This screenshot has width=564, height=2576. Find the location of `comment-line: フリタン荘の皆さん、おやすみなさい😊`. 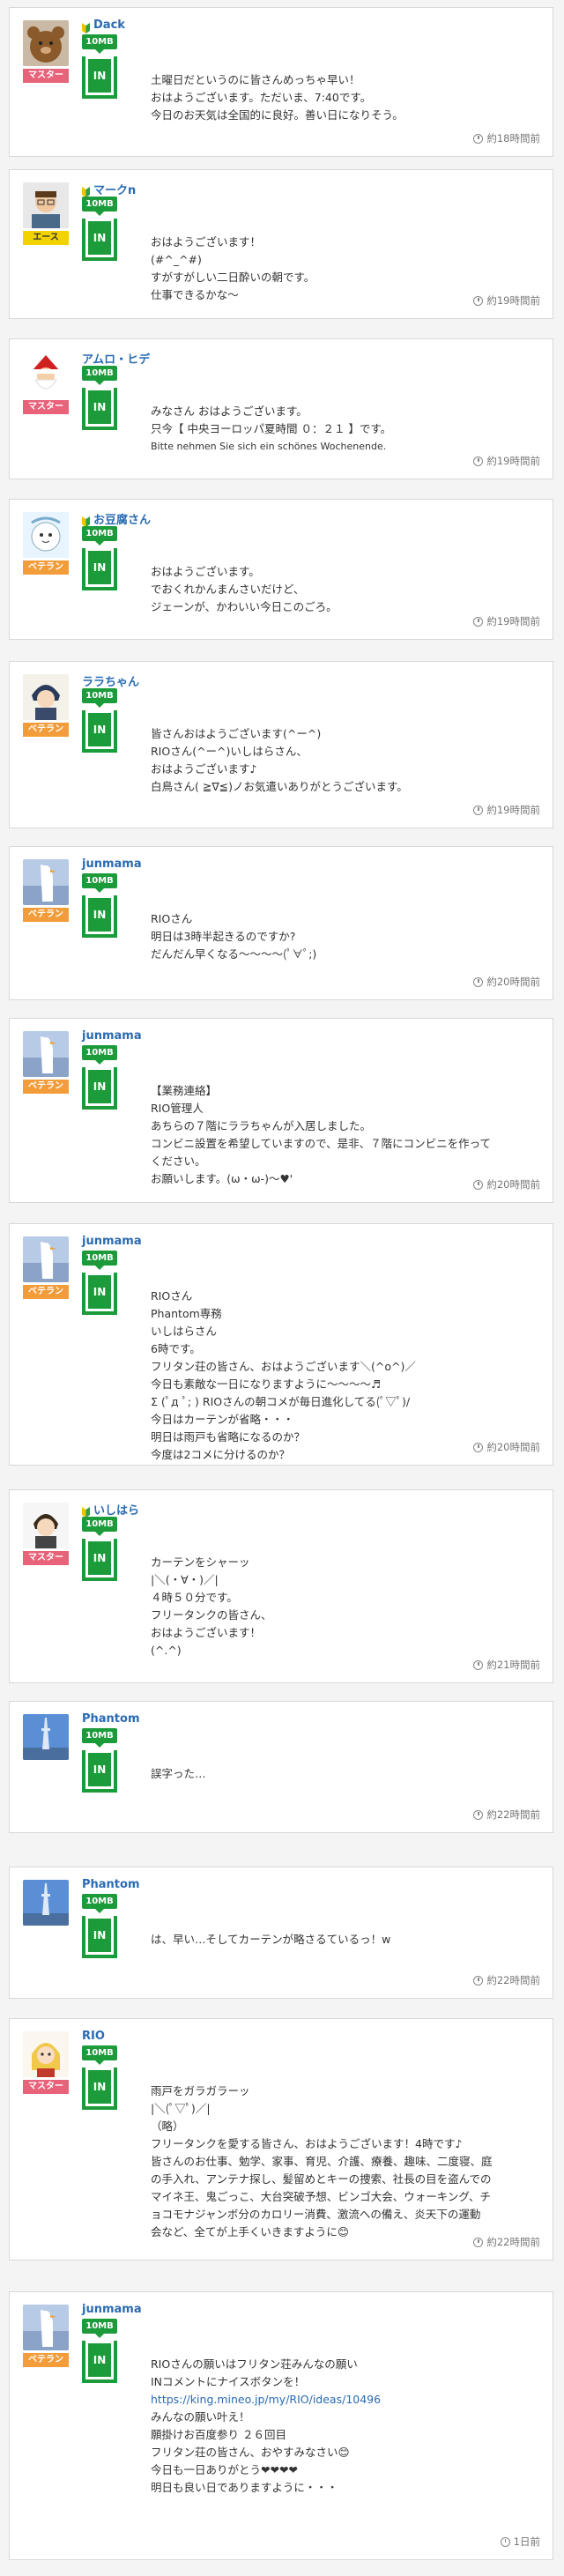

comment-line: フリタン荘の皆さん、おやすみなさい😊 is located at coordinates (250, 2452).